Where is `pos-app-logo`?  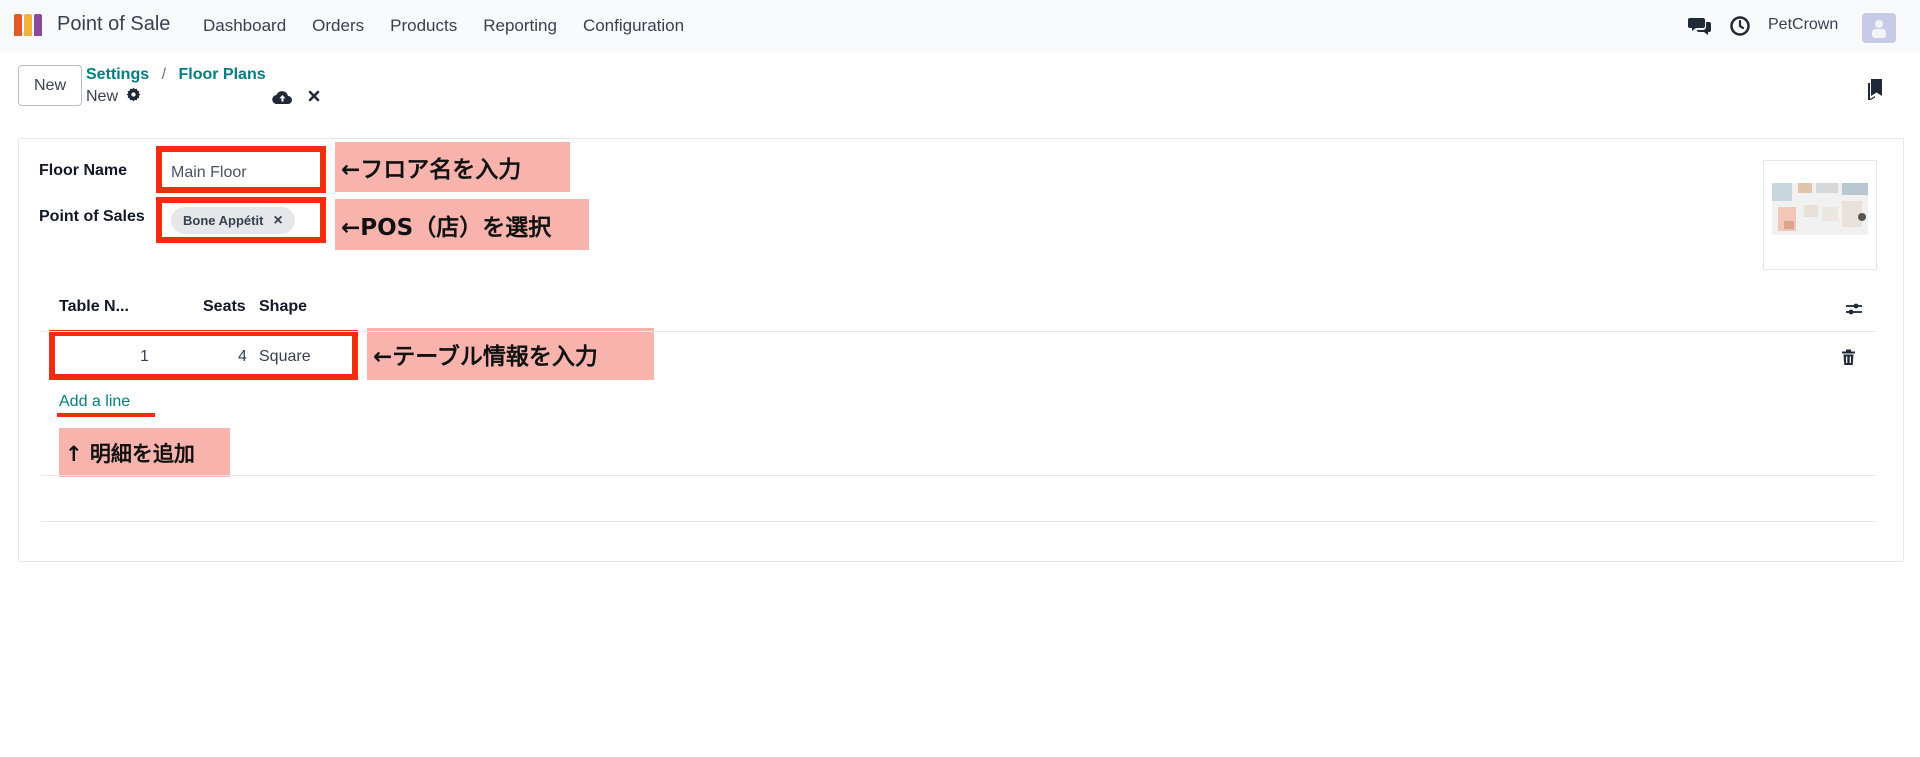 pos-app-logo is located at coordinates (28, 25).